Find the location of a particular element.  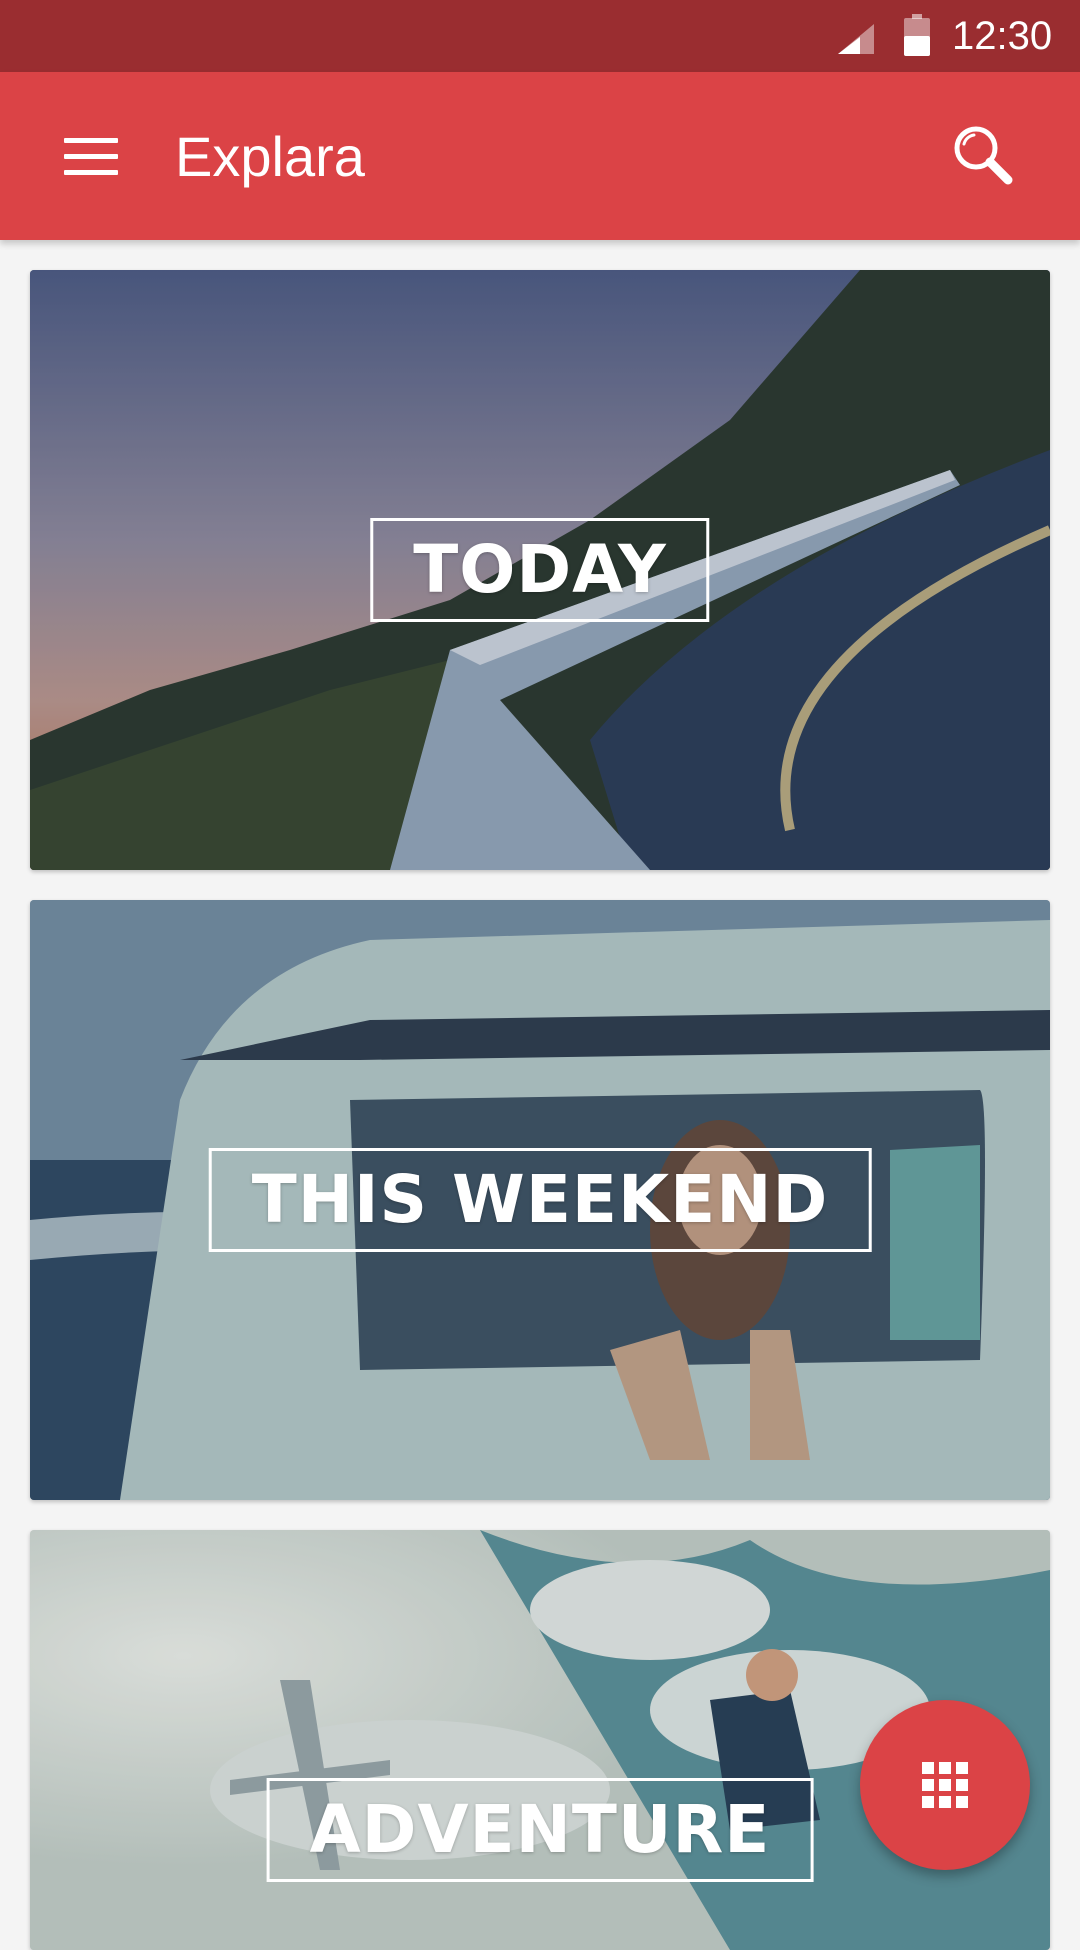

status-time: 12:30 is located at coordinates (1002, 36).